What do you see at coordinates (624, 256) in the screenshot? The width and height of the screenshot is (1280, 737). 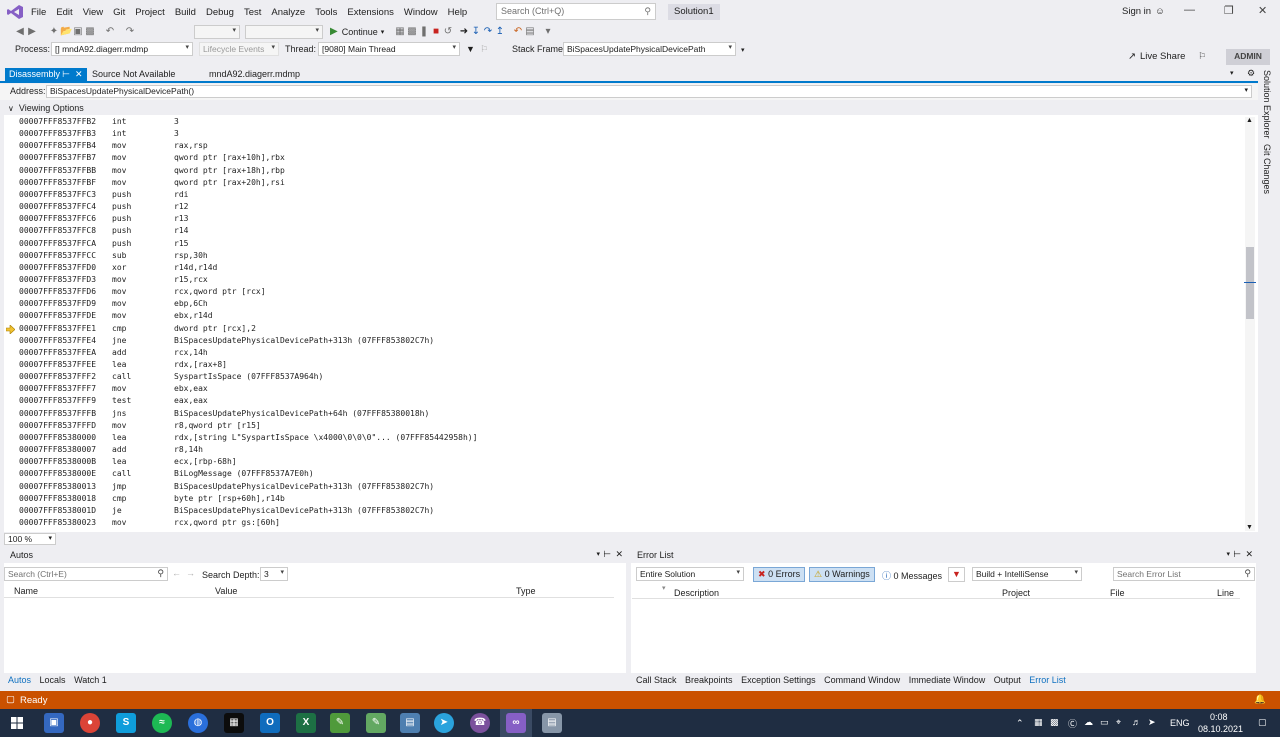 I see `disassembly-line: 00007FFF8537FFCC sub rsp,30h` at bounding box center [624, 256].